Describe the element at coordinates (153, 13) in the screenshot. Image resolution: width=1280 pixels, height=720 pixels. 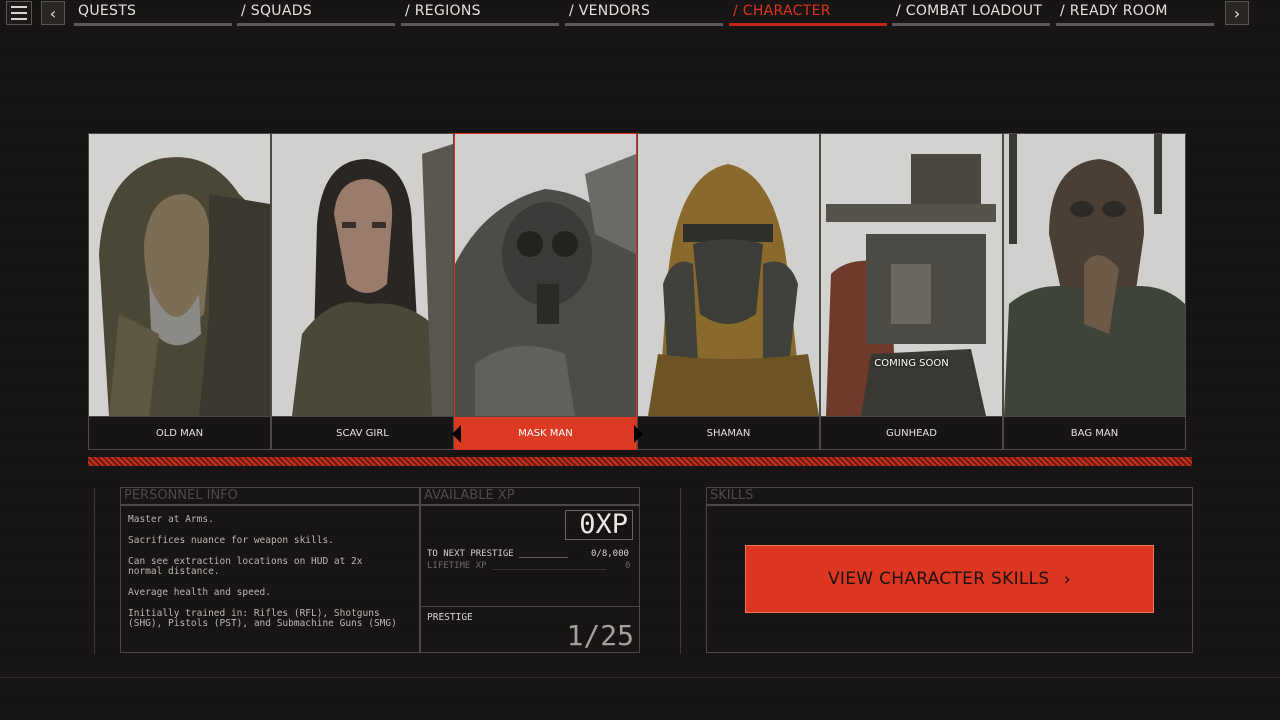
I see `tab-quests: QUESTS` at that location.